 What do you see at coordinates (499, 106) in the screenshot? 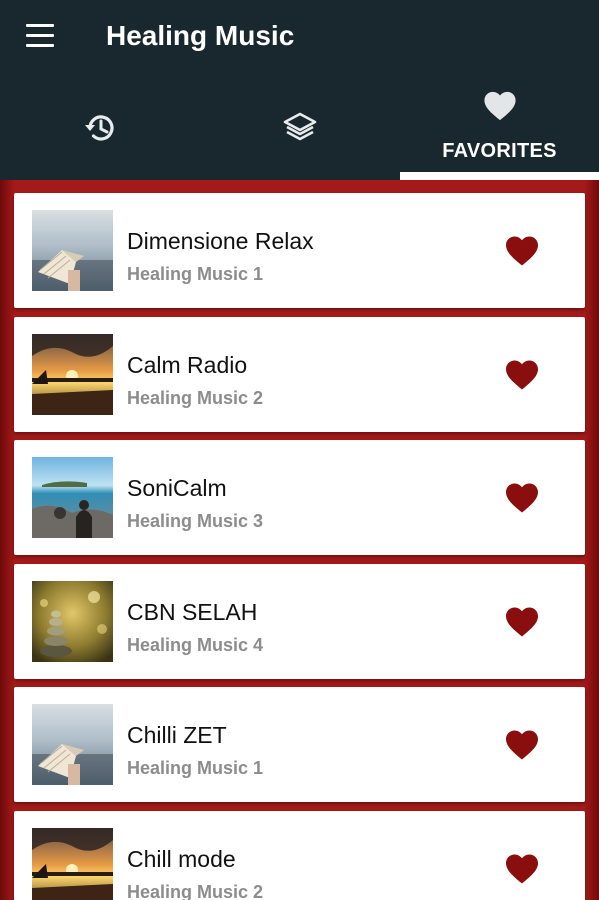
I see `heart-icon` at bounding box center [499, 106].